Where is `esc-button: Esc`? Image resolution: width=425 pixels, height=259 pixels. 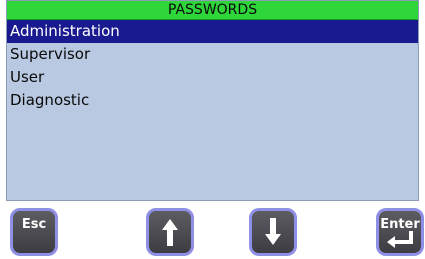 esc-button: Esc is located at coordinates (34, 232).